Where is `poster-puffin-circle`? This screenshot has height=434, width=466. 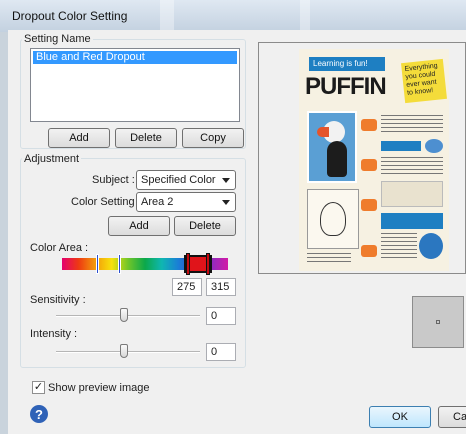
poster-puffin-circle is located at coordinates (431, 246).